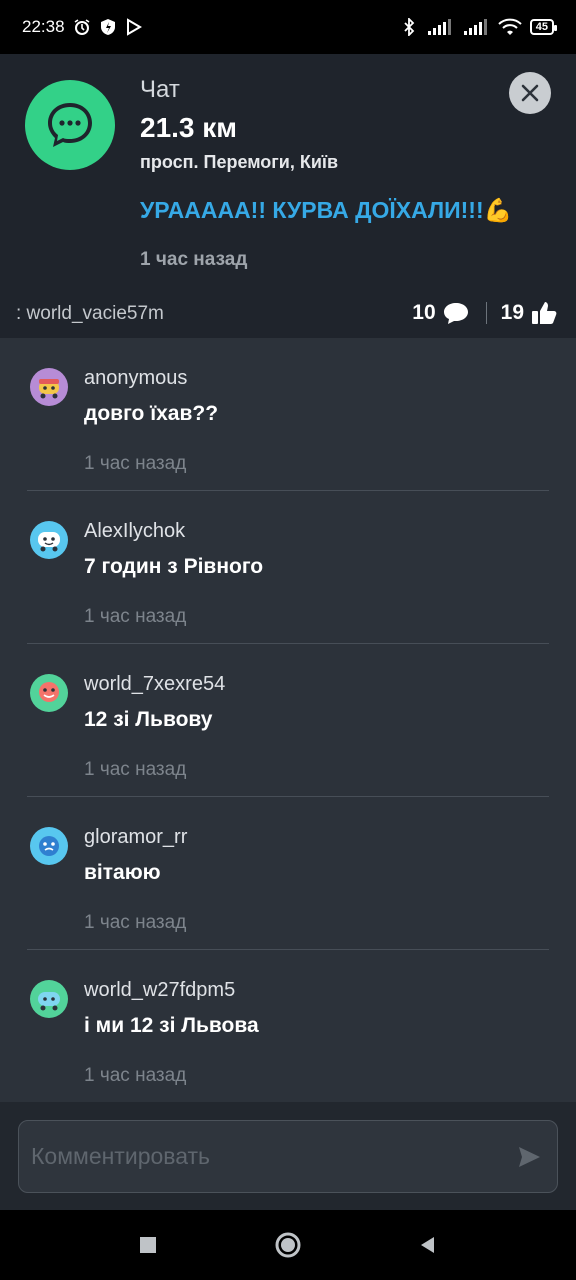 The height and width of the screenshot is (1280, 576). I want to click on comment-username: world_w27fdpm5, so click(159, 990).